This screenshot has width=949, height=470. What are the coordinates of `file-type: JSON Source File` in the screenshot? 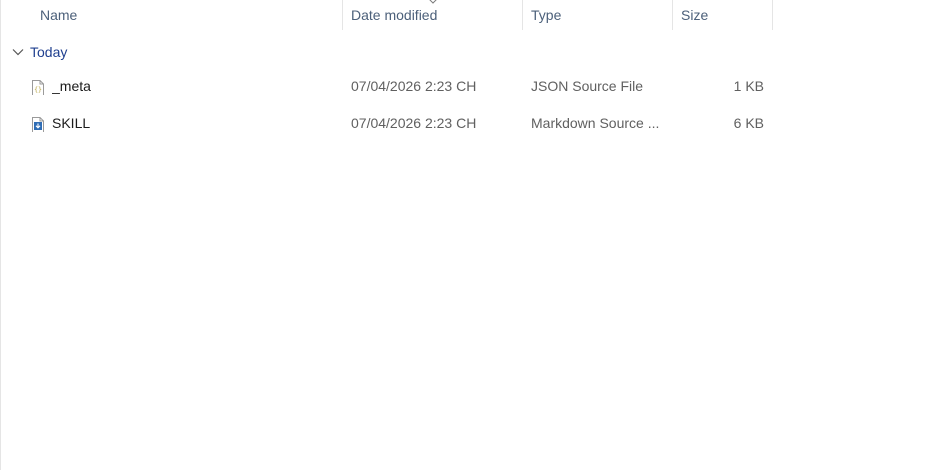 It's located at (587, 86).